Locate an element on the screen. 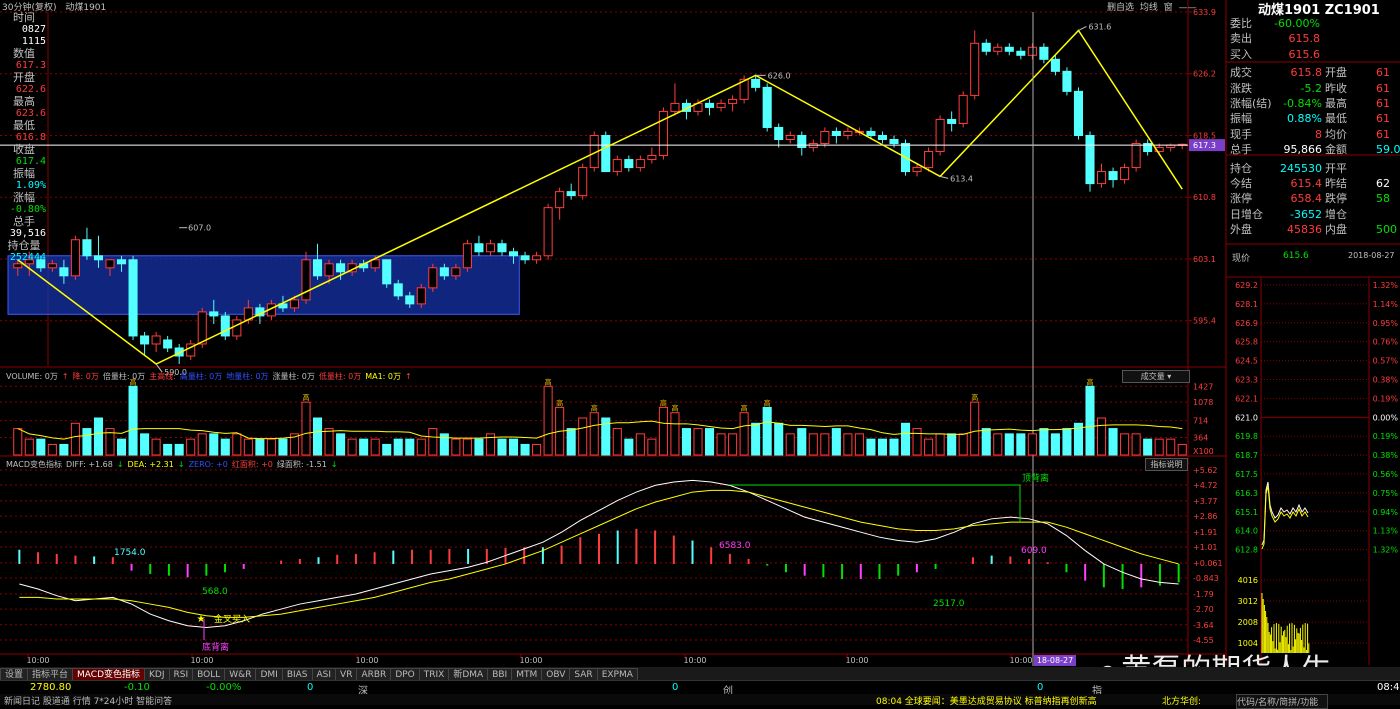 The image size is (1400, 709). volume-legend-item: ↑ is located at coordinates (408, 376).